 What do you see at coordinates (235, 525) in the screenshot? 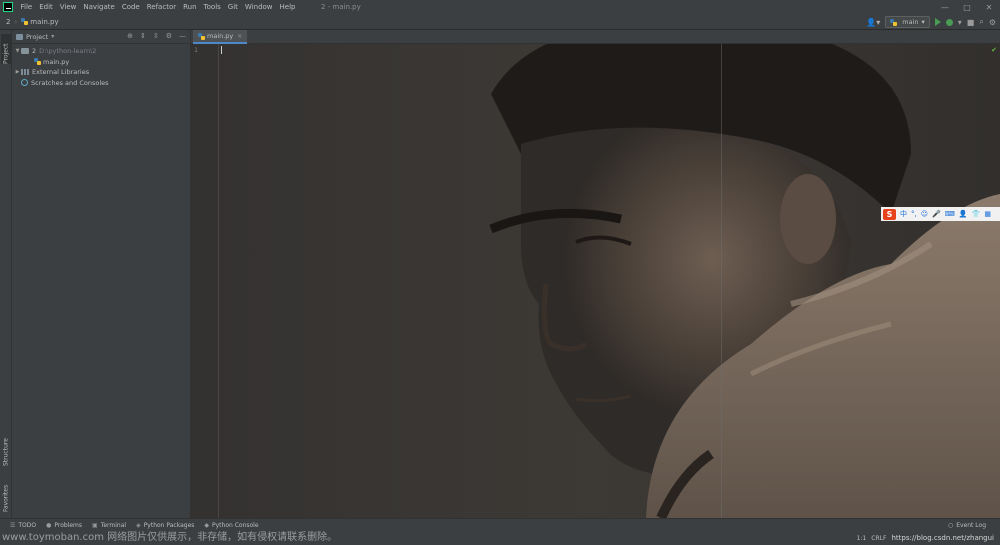
I see `tool-python-console-label: Python Console` at bounding box center [235, 525].